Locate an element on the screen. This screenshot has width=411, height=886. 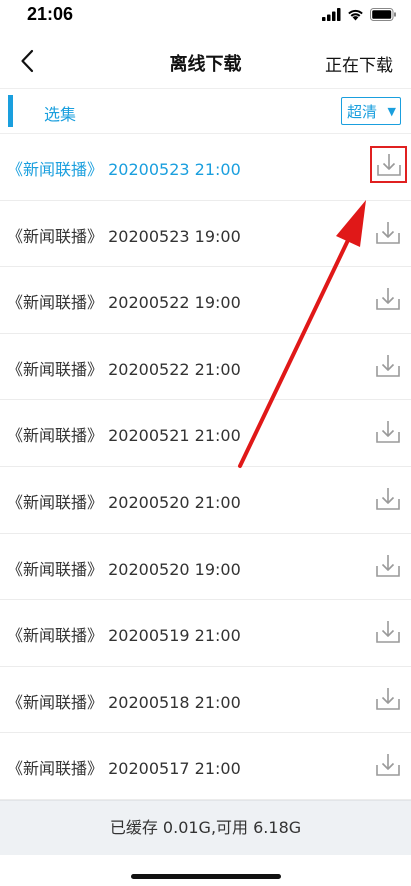
episode-title: 《新闻联播》 20200518 21:00 is located at coordinates (124, 701).